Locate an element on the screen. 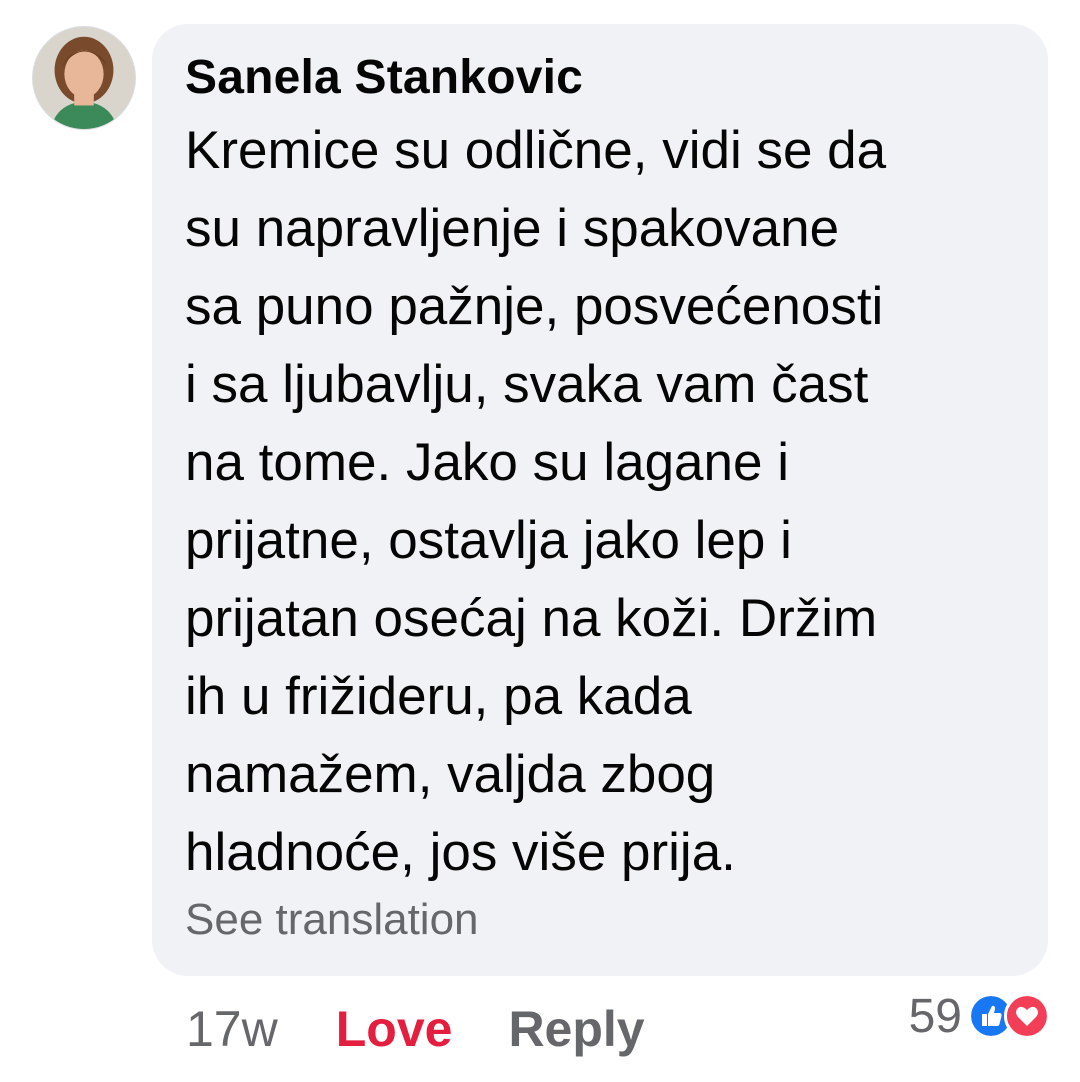  reaction-summary: 59 is located at coordinates (979, 1016).